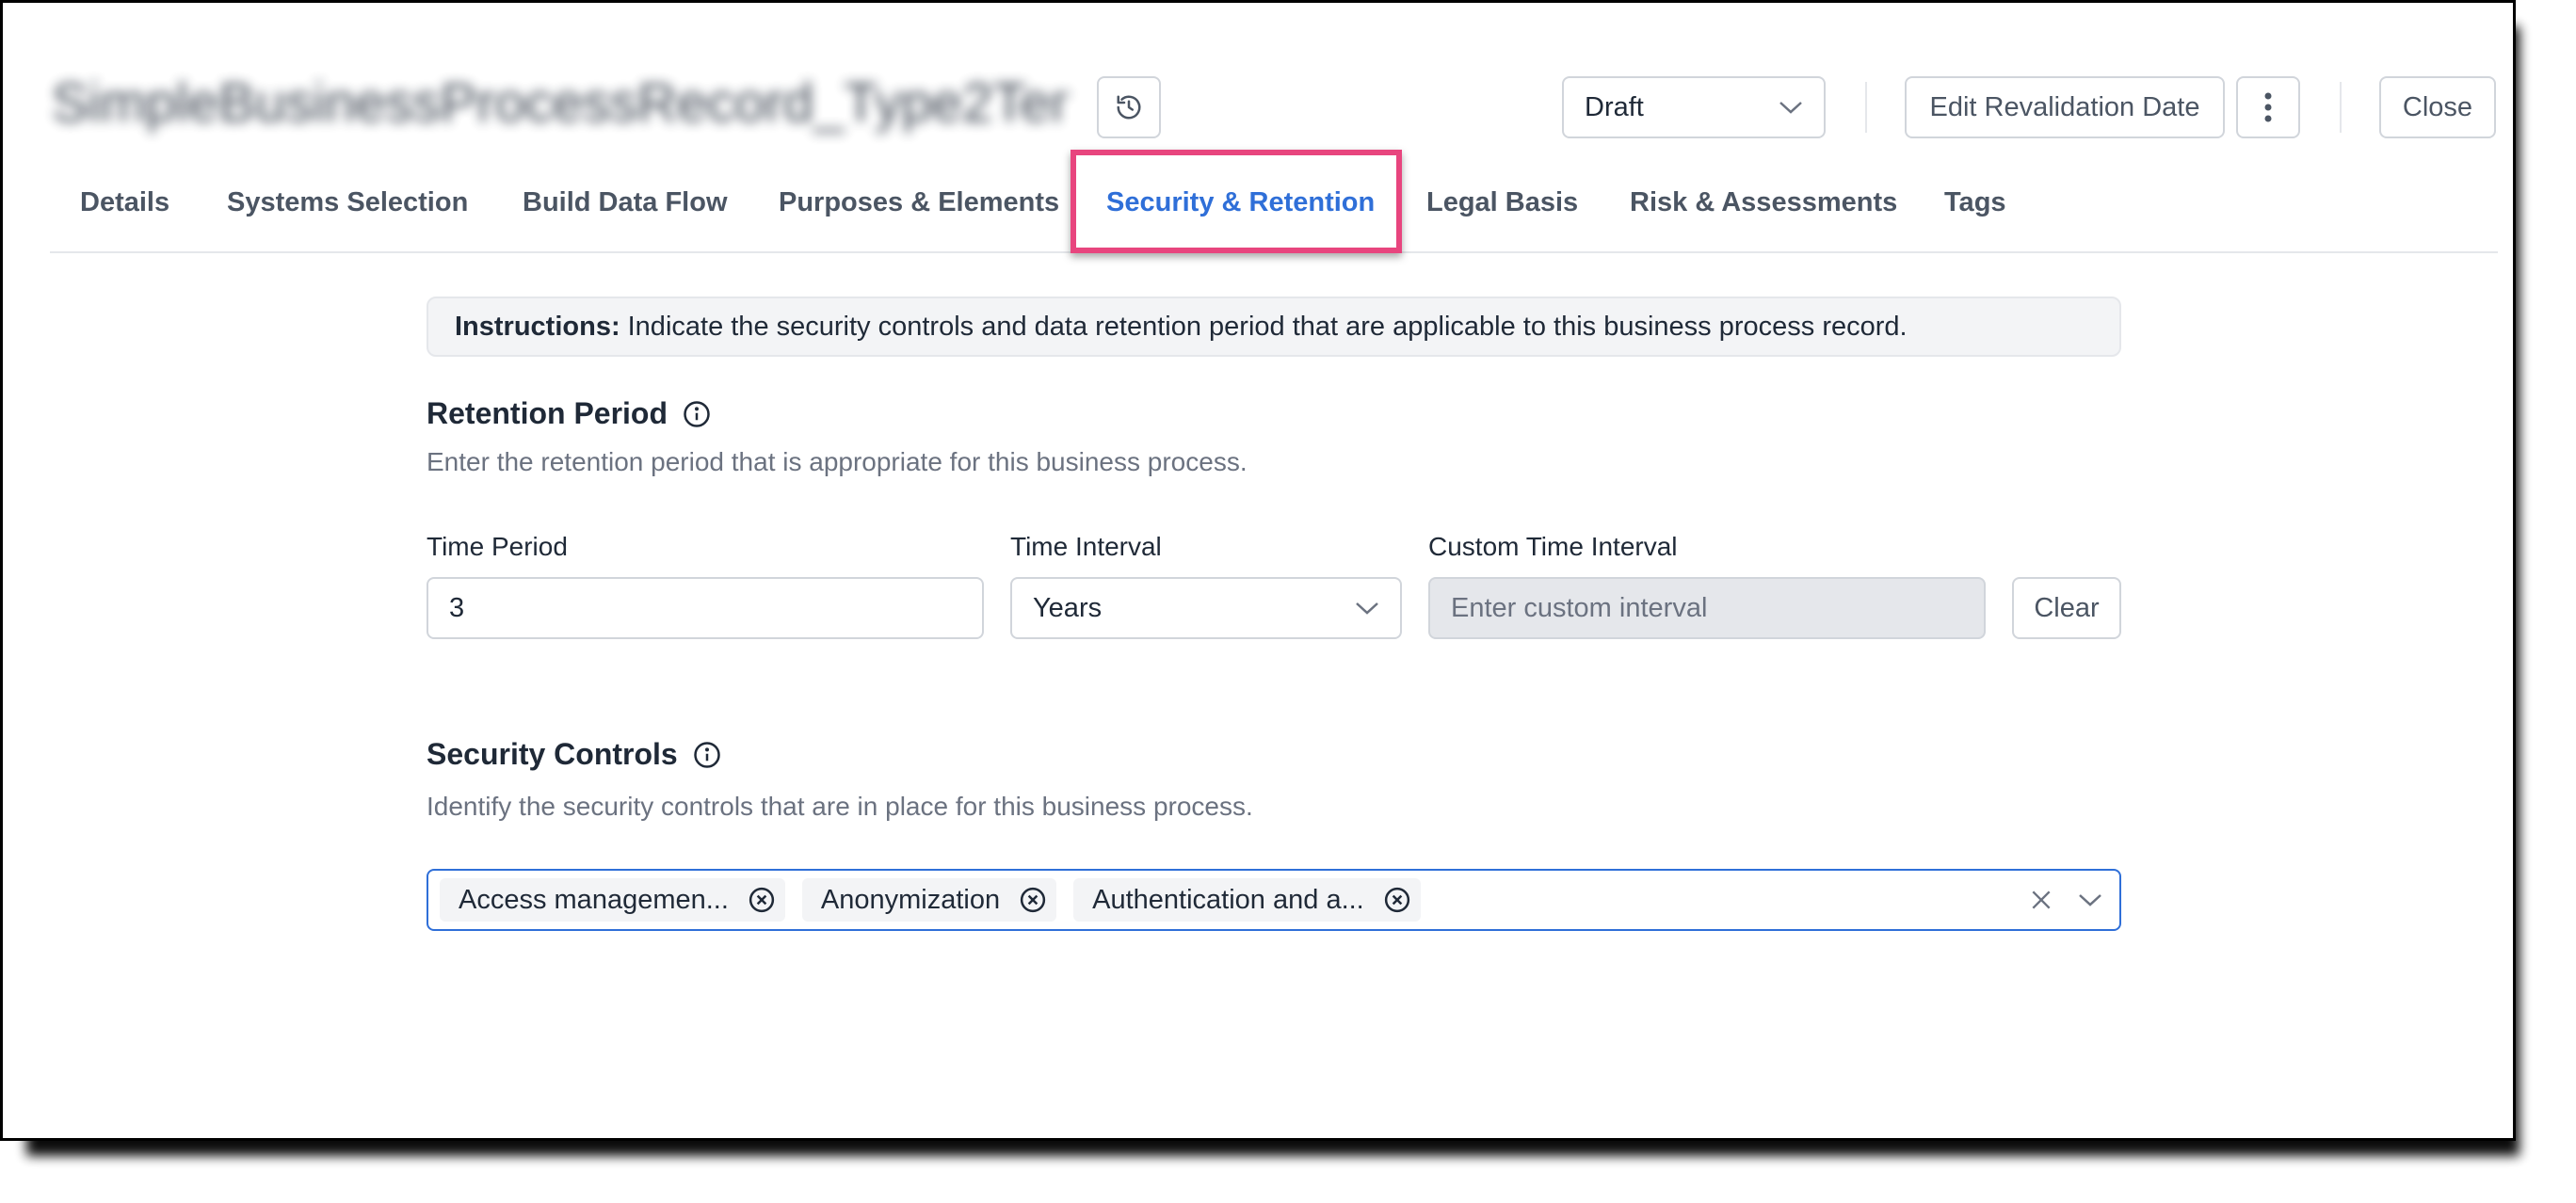 This screenshot has width=2576, height=1203. I want to click on retention-period-heading: Retention Period, so click(569, 413).